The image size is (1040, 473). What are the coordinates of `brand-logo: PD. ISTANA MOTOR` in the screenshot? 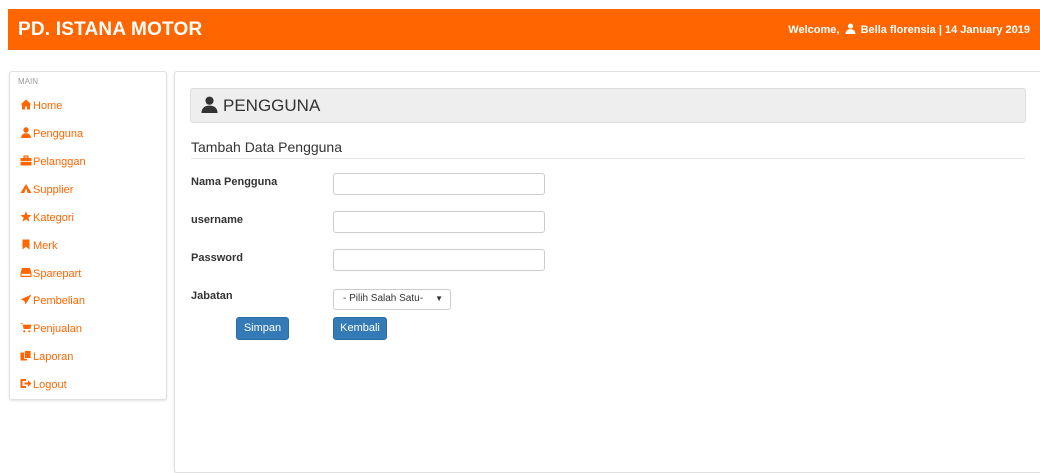 It's located at (110, 30).